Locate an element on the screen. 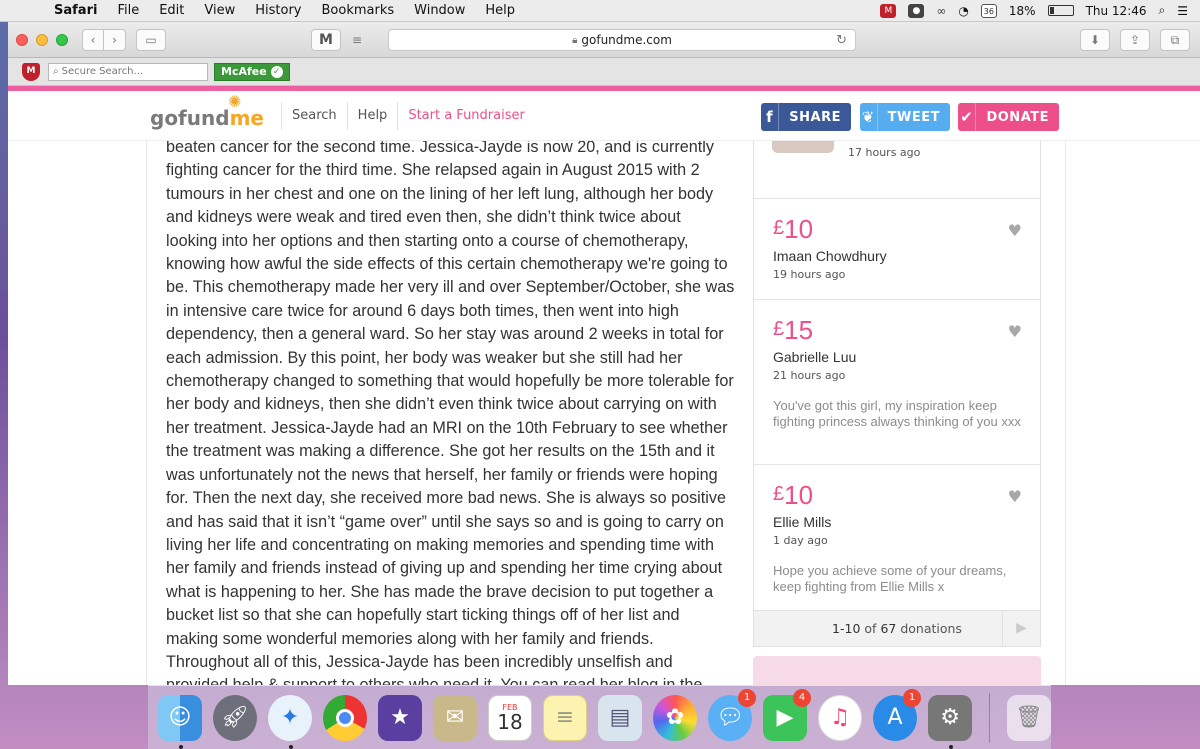 This screenshot has height=749, width=1200. menu-view: View is located at coordinates (219, 10).